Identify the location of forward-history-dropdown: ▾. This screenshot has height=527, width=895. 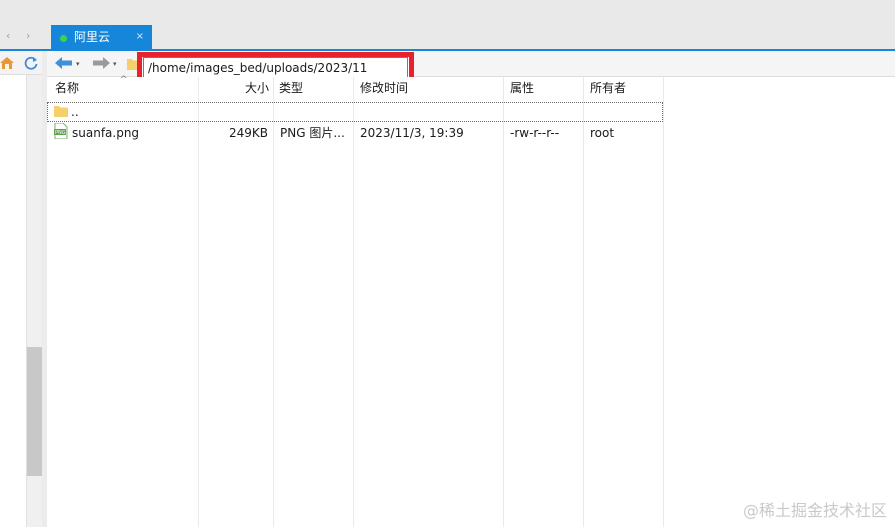
(115, 64).